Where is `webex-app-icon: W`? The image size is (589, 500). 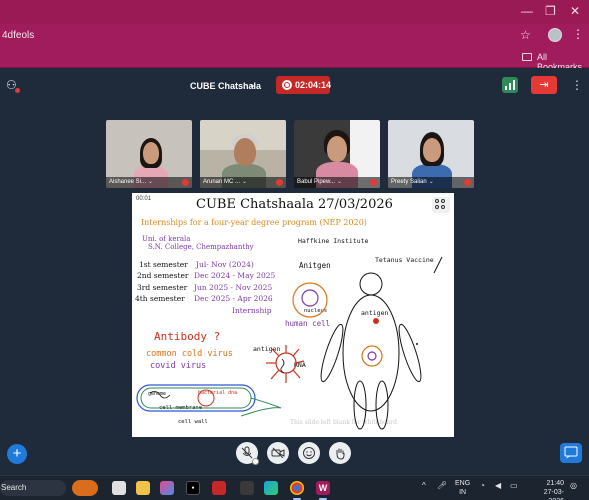 webex-app-icon: W is located at coordinates (323, 488).